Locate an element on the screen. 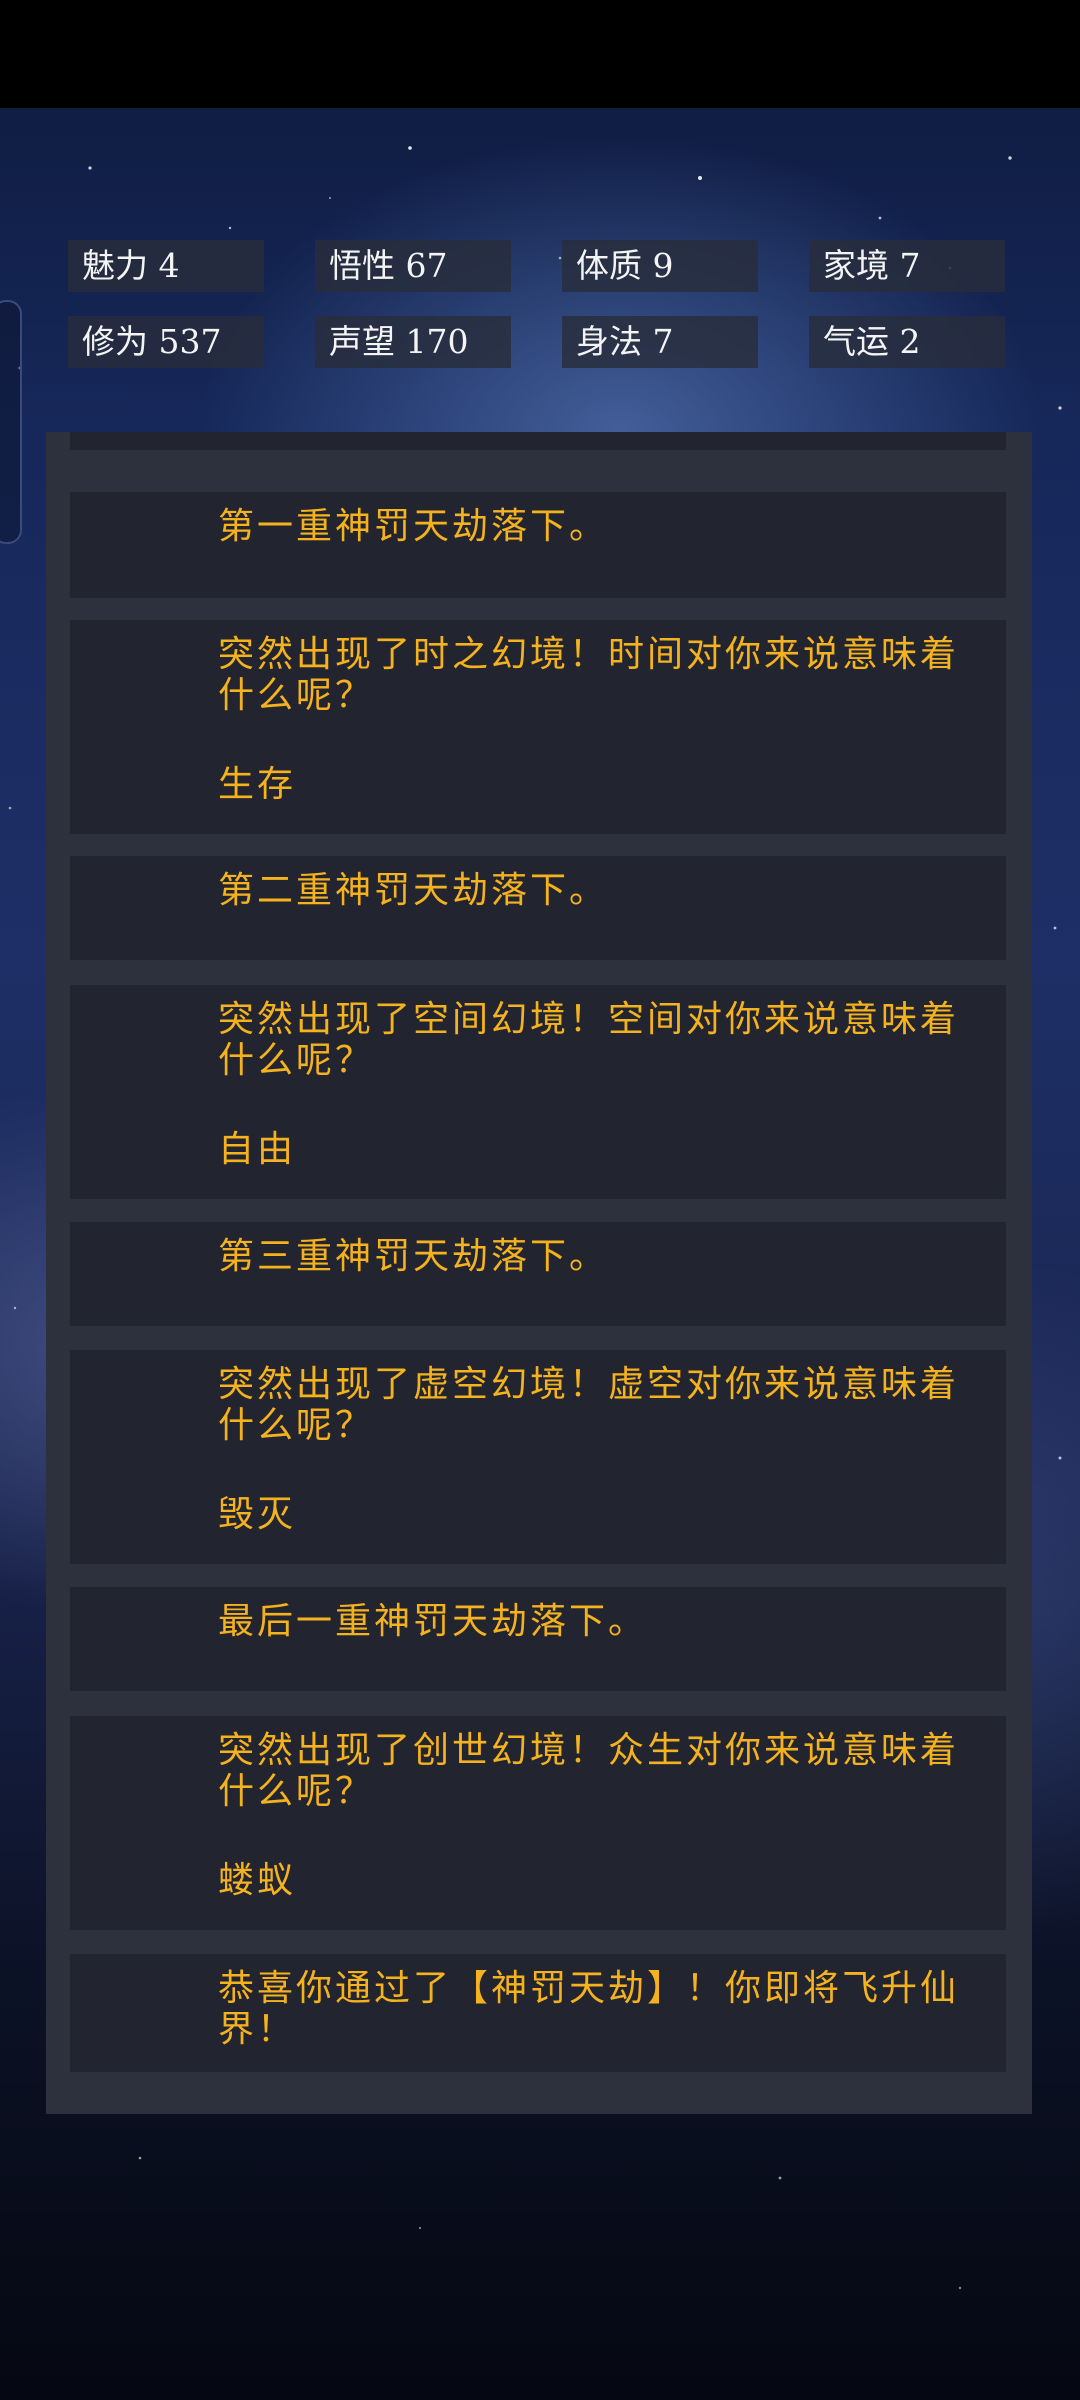  log-entry-text: 突然出现了空间幻境！空间对你来说意味着什么呢？ is located at coordinates (589, 1040).